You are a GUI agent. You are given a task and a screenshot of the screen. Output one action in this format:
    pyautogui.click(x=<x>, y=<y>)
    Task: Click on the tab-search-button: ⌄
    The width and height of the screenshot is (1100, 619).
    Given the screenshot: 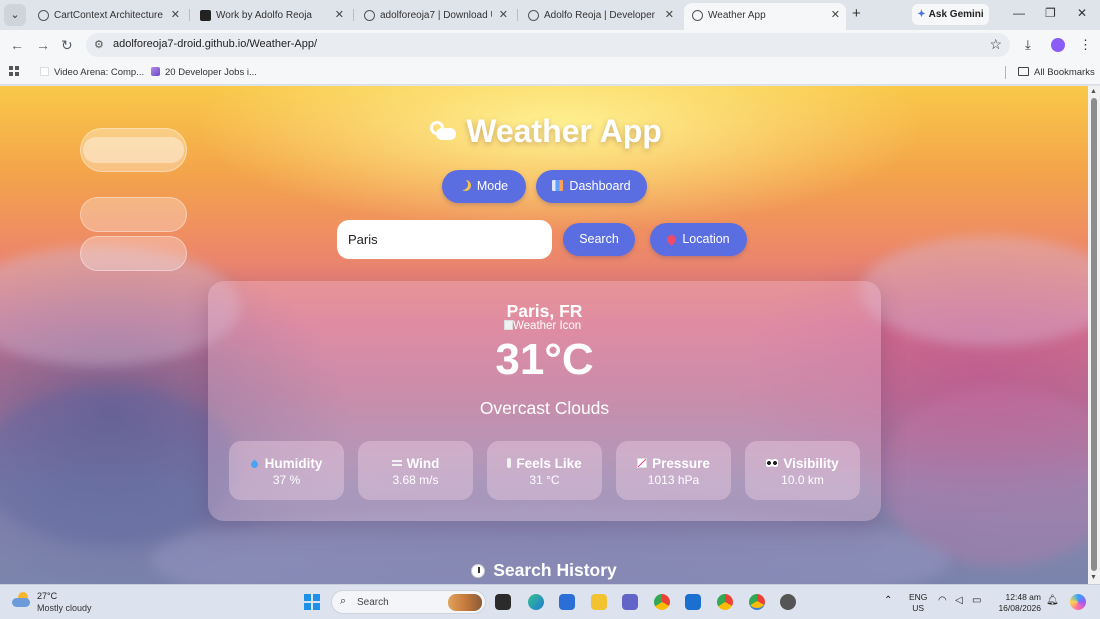 What is the action you would take?
    pyautogui.click(x=15, y=15)
    